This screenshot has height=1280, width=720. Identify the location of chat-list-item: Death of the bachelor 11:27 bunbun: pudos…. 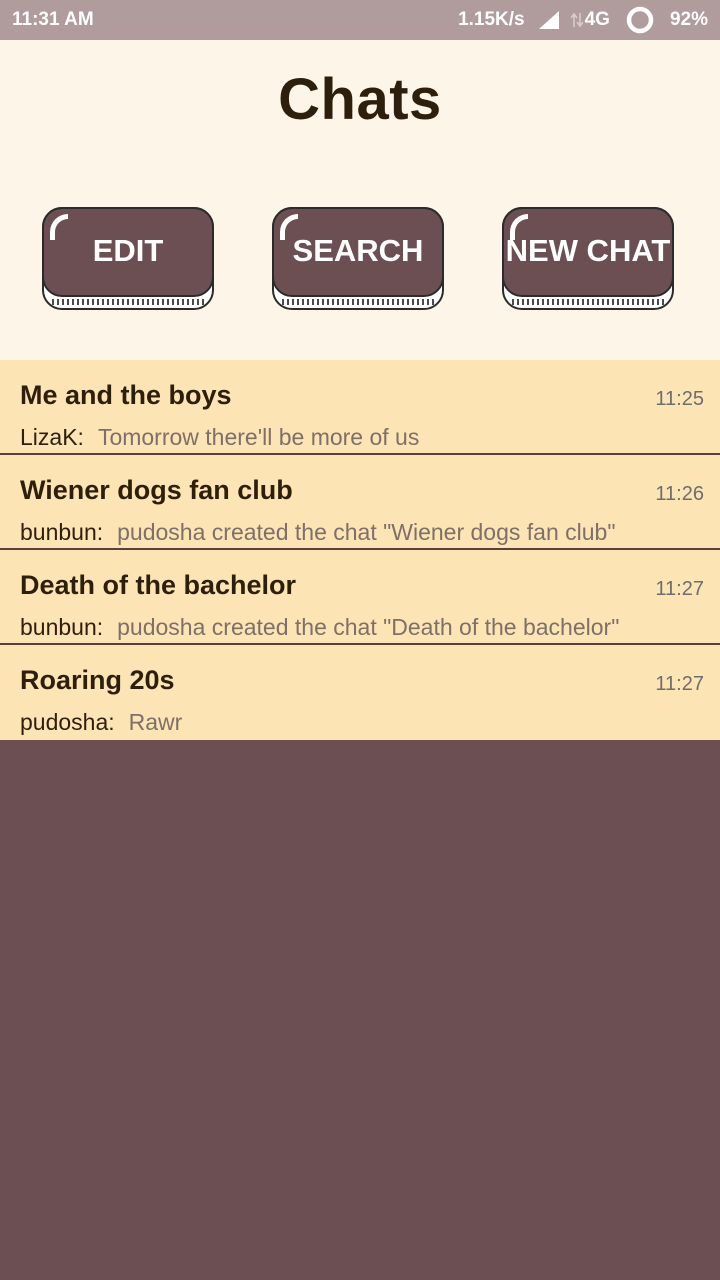
(360, 597).